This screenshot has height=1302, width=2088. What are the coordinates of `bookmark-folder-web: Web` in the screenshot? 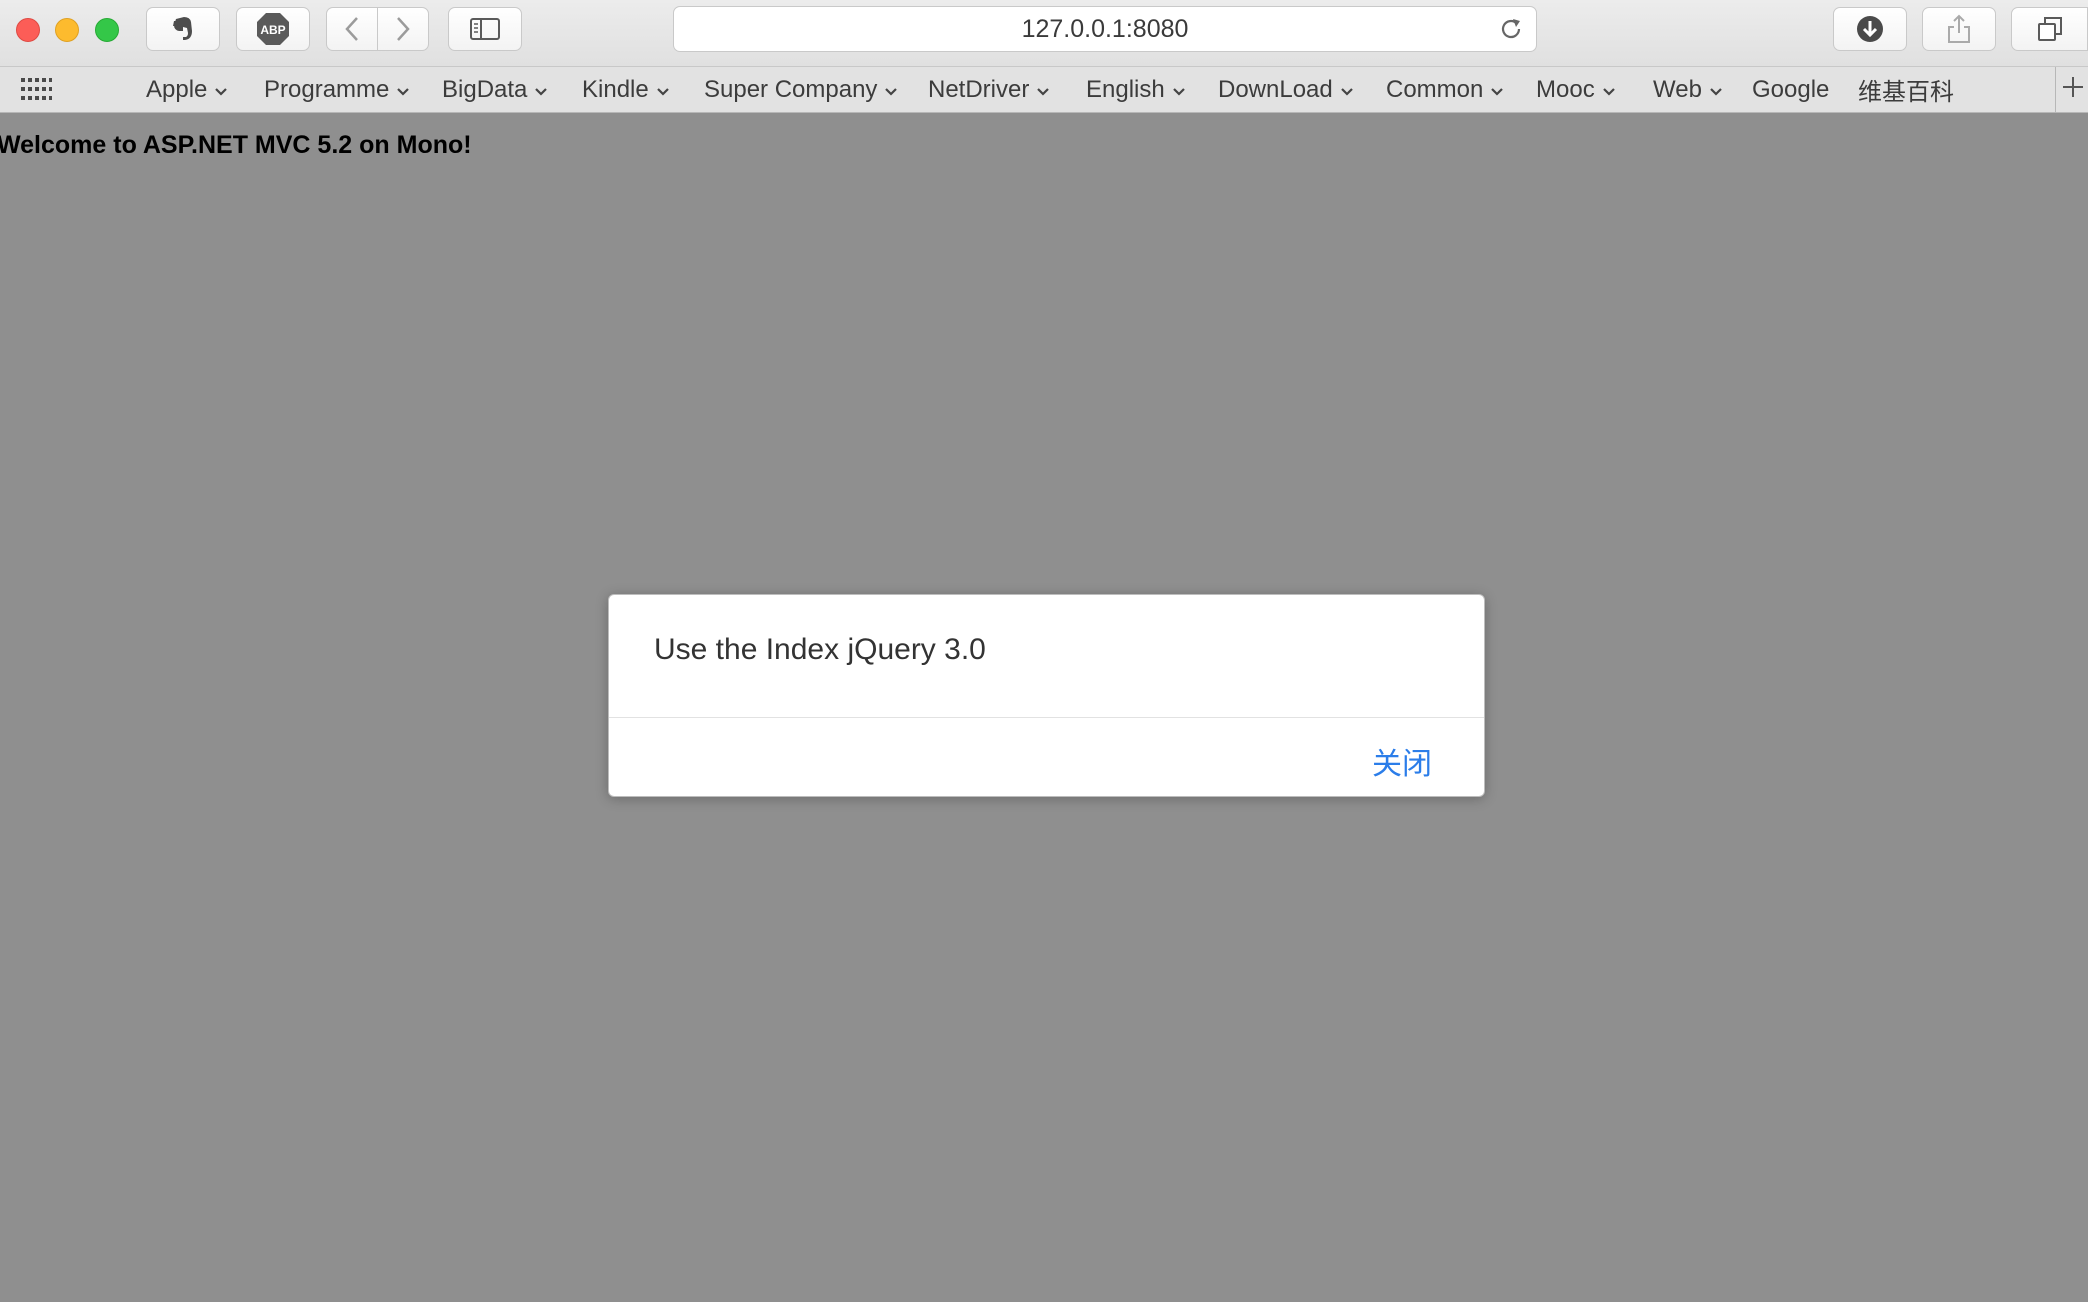 It's located at (1688, 89).